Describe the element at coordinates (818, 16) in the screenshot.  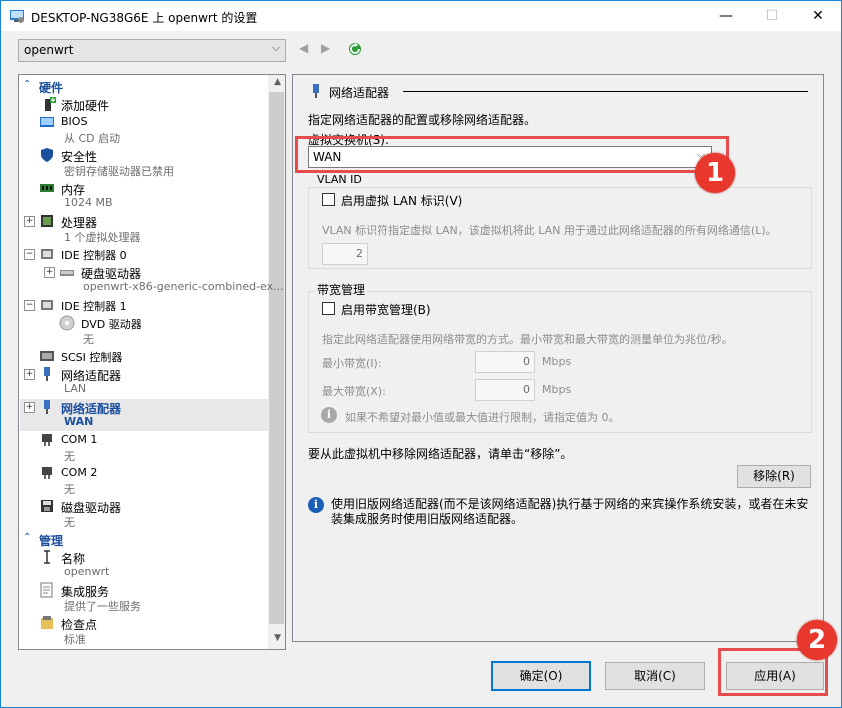
I see `close-button: ✕` at that location.